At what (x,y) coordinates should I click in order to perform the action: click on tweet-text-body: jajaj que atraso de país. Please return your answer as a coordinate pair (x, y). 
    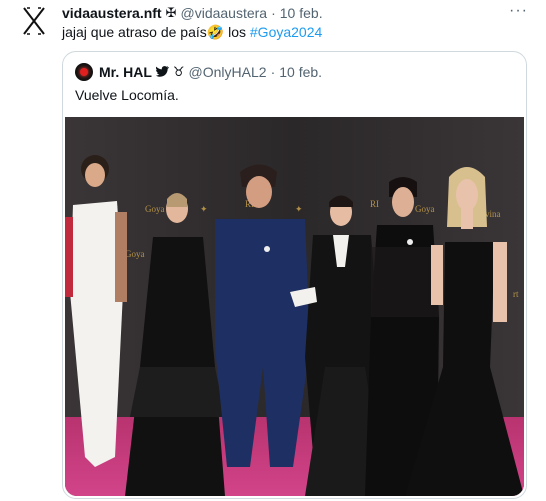
    Looking at the image, I should click on (134, 32).